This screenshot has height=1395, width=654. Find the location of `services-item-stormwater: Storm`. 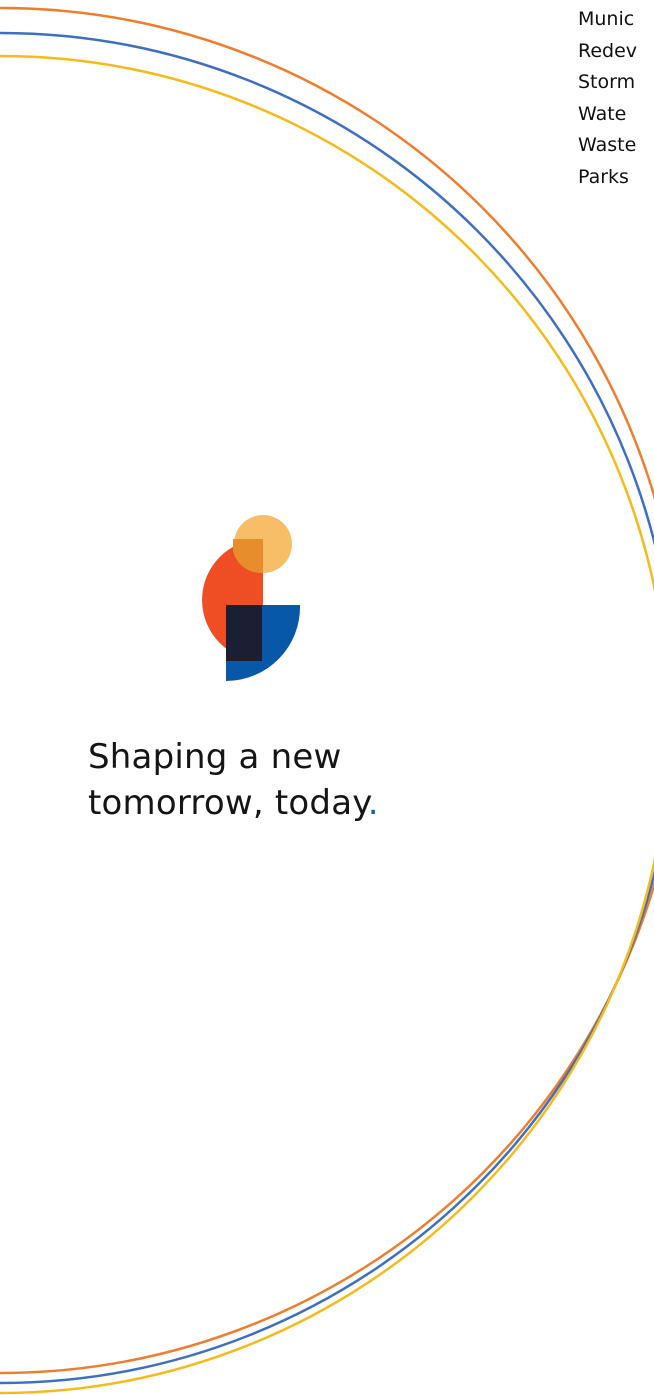

services-item-stormwater: Storm is located at coordinates (607, 82).